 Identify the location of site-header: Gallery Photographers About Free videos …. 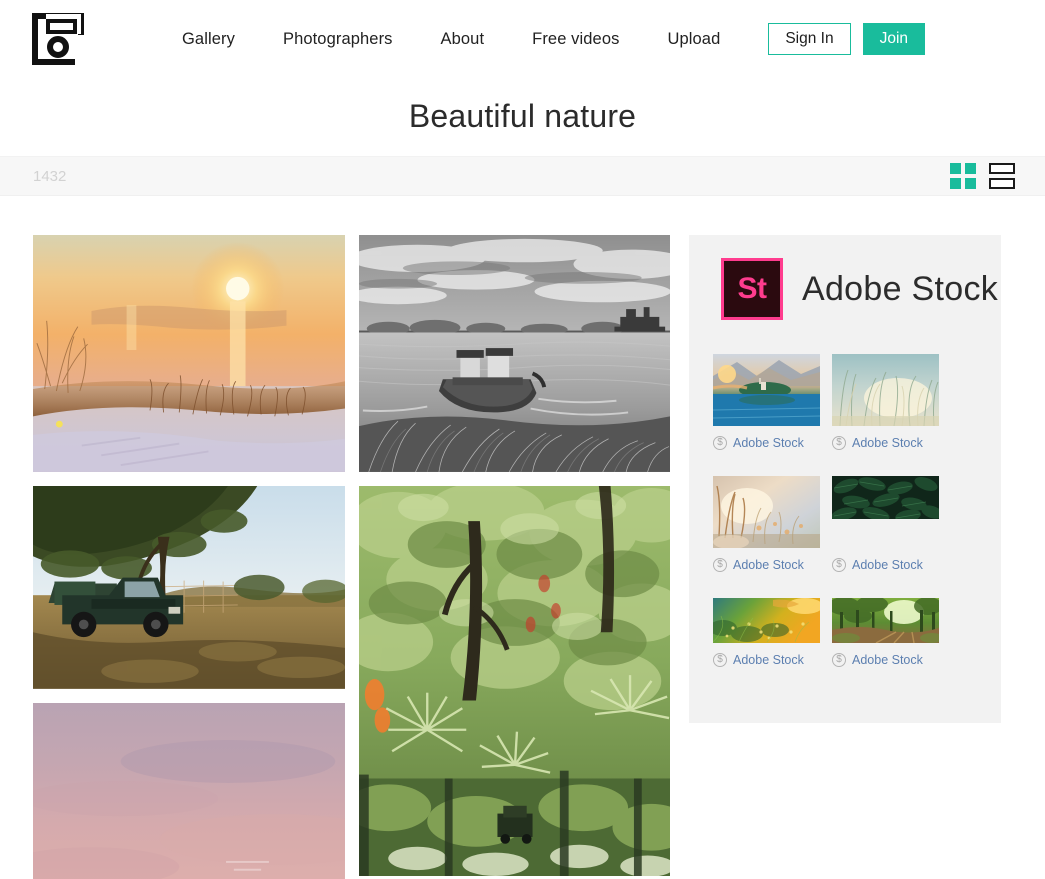
(522, 39).